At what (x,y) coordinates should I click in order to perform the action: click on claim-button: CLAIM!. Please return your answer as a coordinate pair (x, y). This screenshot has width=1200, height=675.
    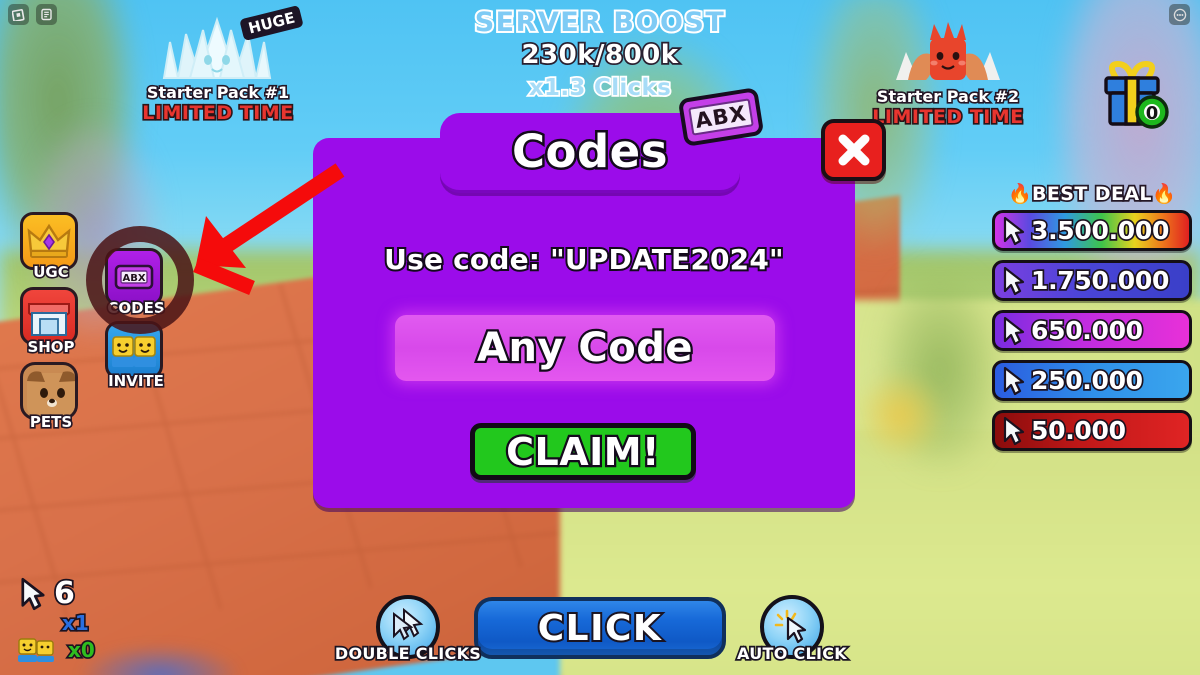
    Looking at the image, I should click on (583, 451).